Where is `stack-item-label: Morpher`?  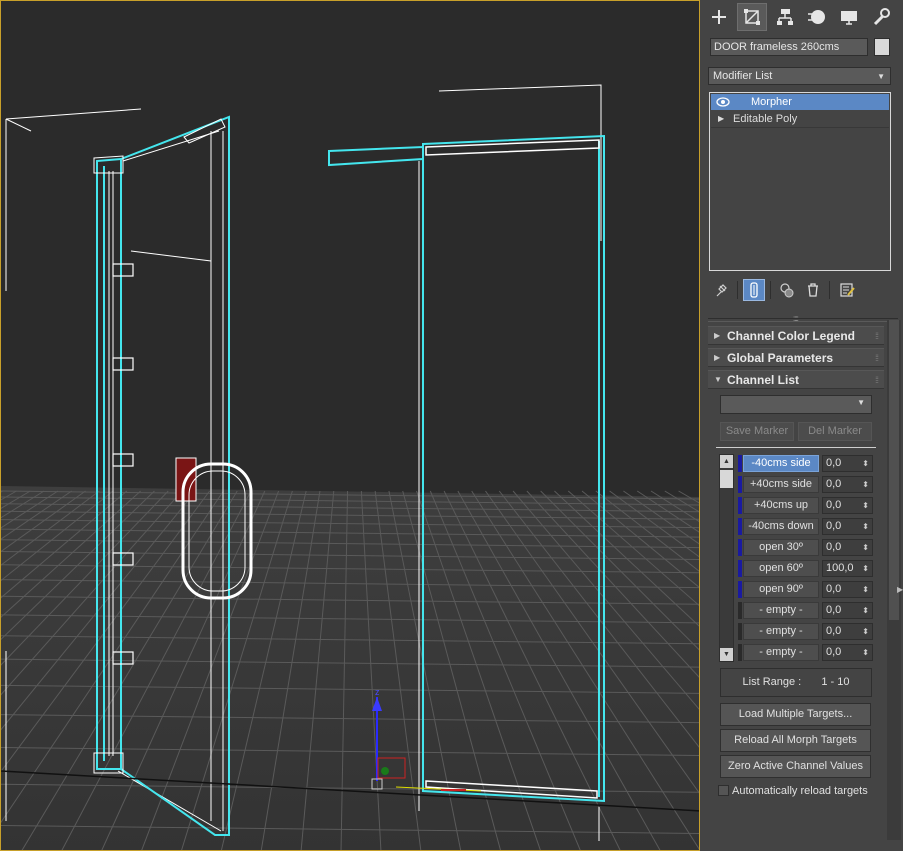 stack-item-label: Morpher is located at coordinates (771, 102).